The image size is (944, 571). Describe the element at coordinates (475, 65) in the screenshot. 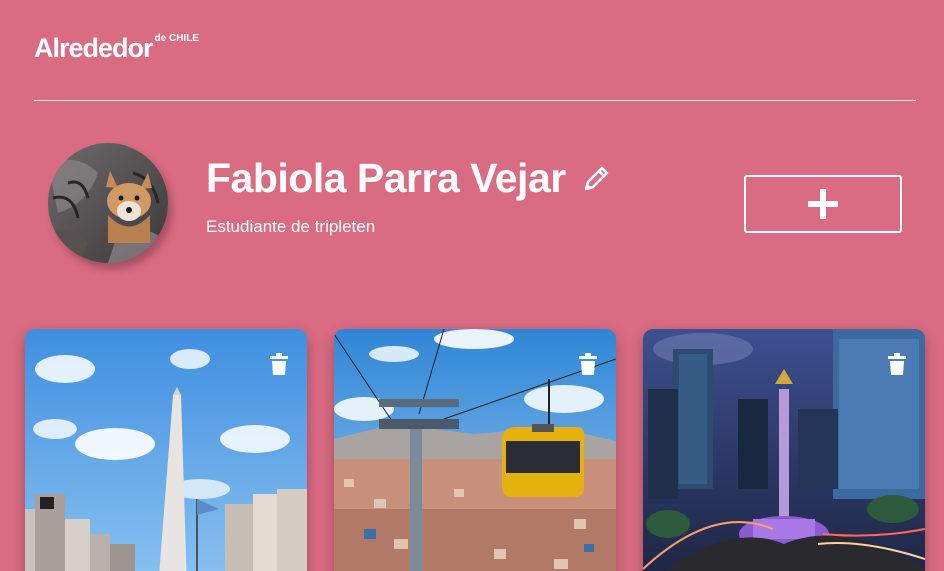

I see `header: Alrededor de CHILE` at that location.